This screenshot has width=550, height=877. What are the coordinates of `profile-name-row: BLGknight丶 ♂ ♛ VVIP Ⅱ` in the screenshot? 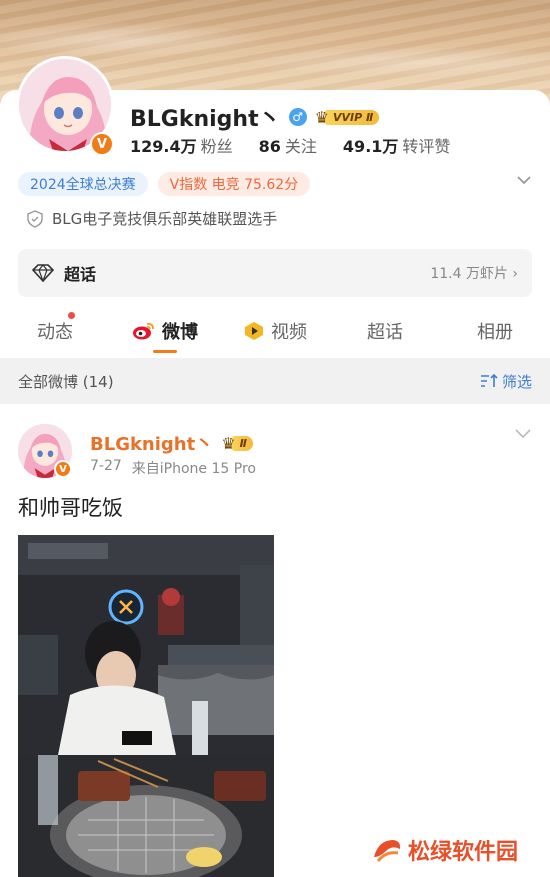 It's located at (255, 117).